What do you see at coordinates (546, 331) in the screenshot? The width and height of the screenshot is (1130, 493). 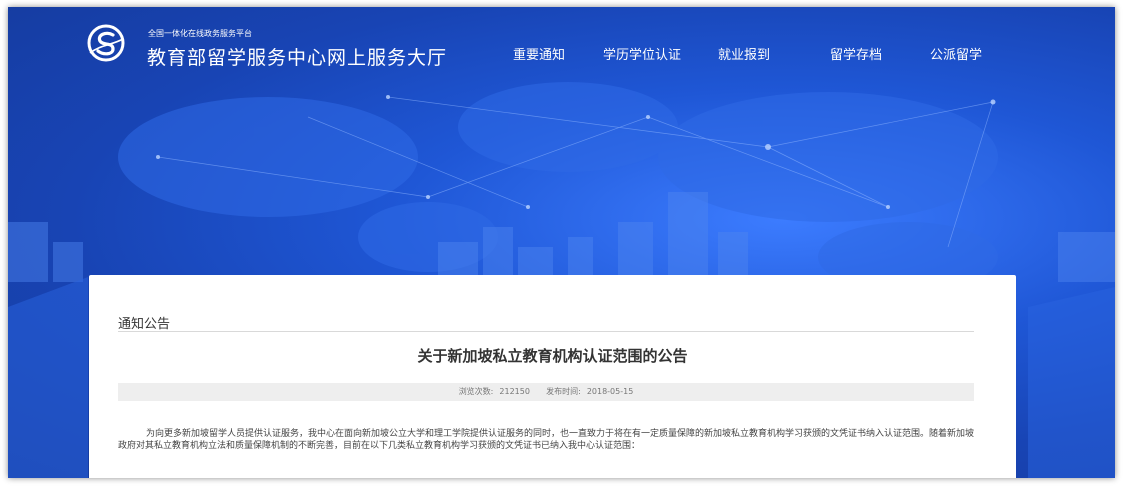 I see `section-divider` at bounding box center [546, 331].